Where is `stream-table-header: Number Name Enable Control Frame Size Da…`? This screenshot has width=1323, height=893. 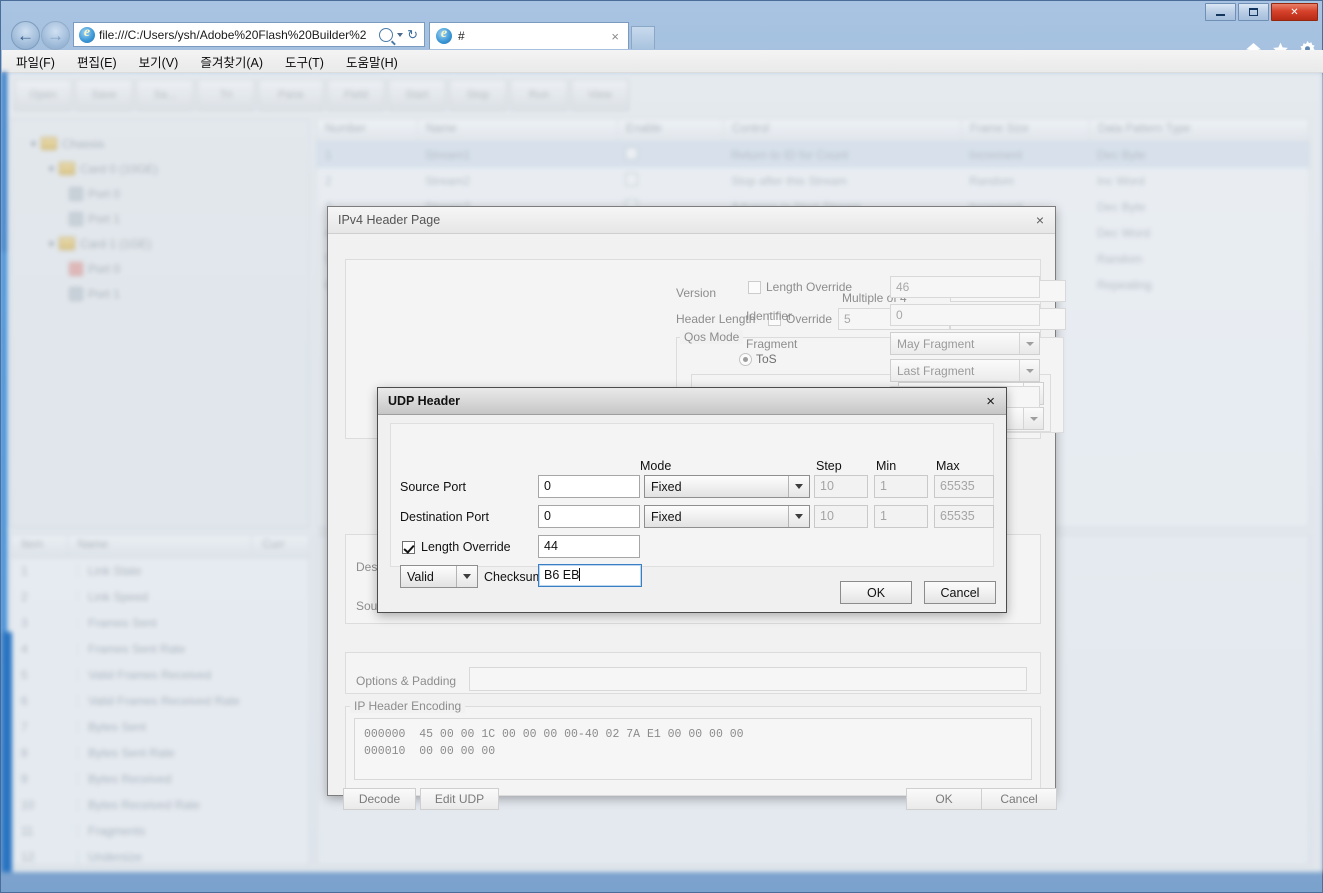
stream-table-header: Number Name Enable Control Frame Size Da… is located at coordinates (813, 130).